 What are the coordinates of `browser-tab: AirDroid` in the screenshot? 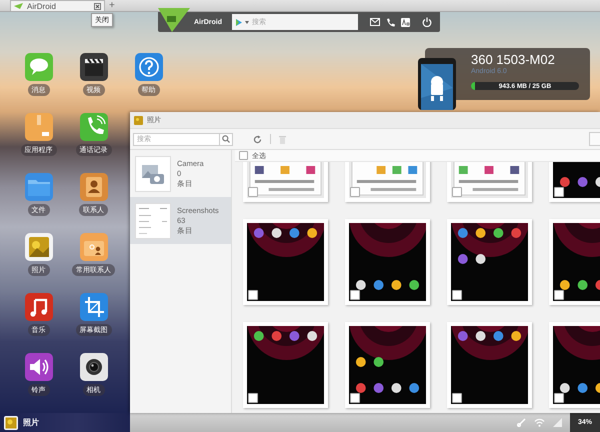 It's located at (57, 5).